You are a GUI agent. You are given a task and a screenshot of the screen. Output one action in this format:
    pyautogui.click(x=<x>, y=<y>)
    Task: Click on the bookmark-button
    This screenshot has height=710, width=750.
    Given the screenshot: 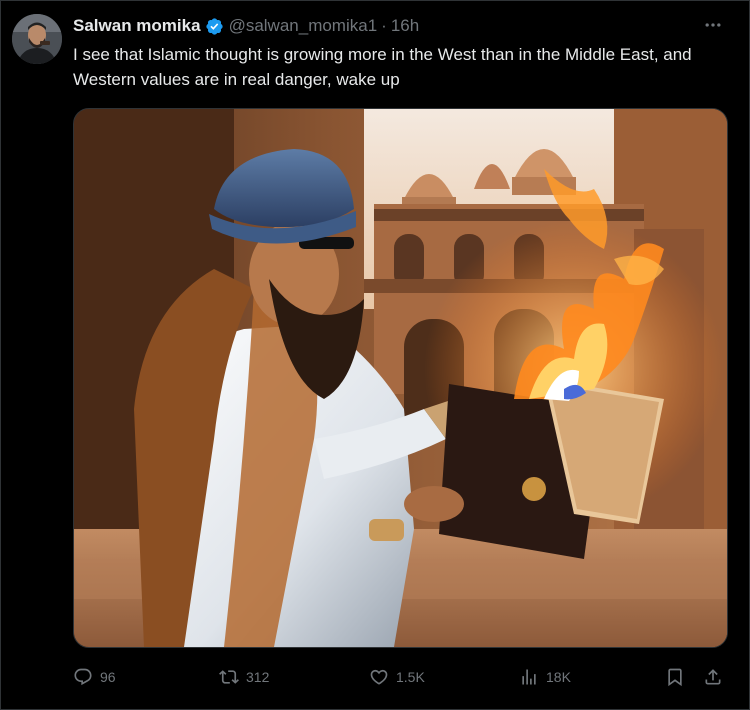 What is the action you would take?
    pyautogui.click(x=675, y=677)
    